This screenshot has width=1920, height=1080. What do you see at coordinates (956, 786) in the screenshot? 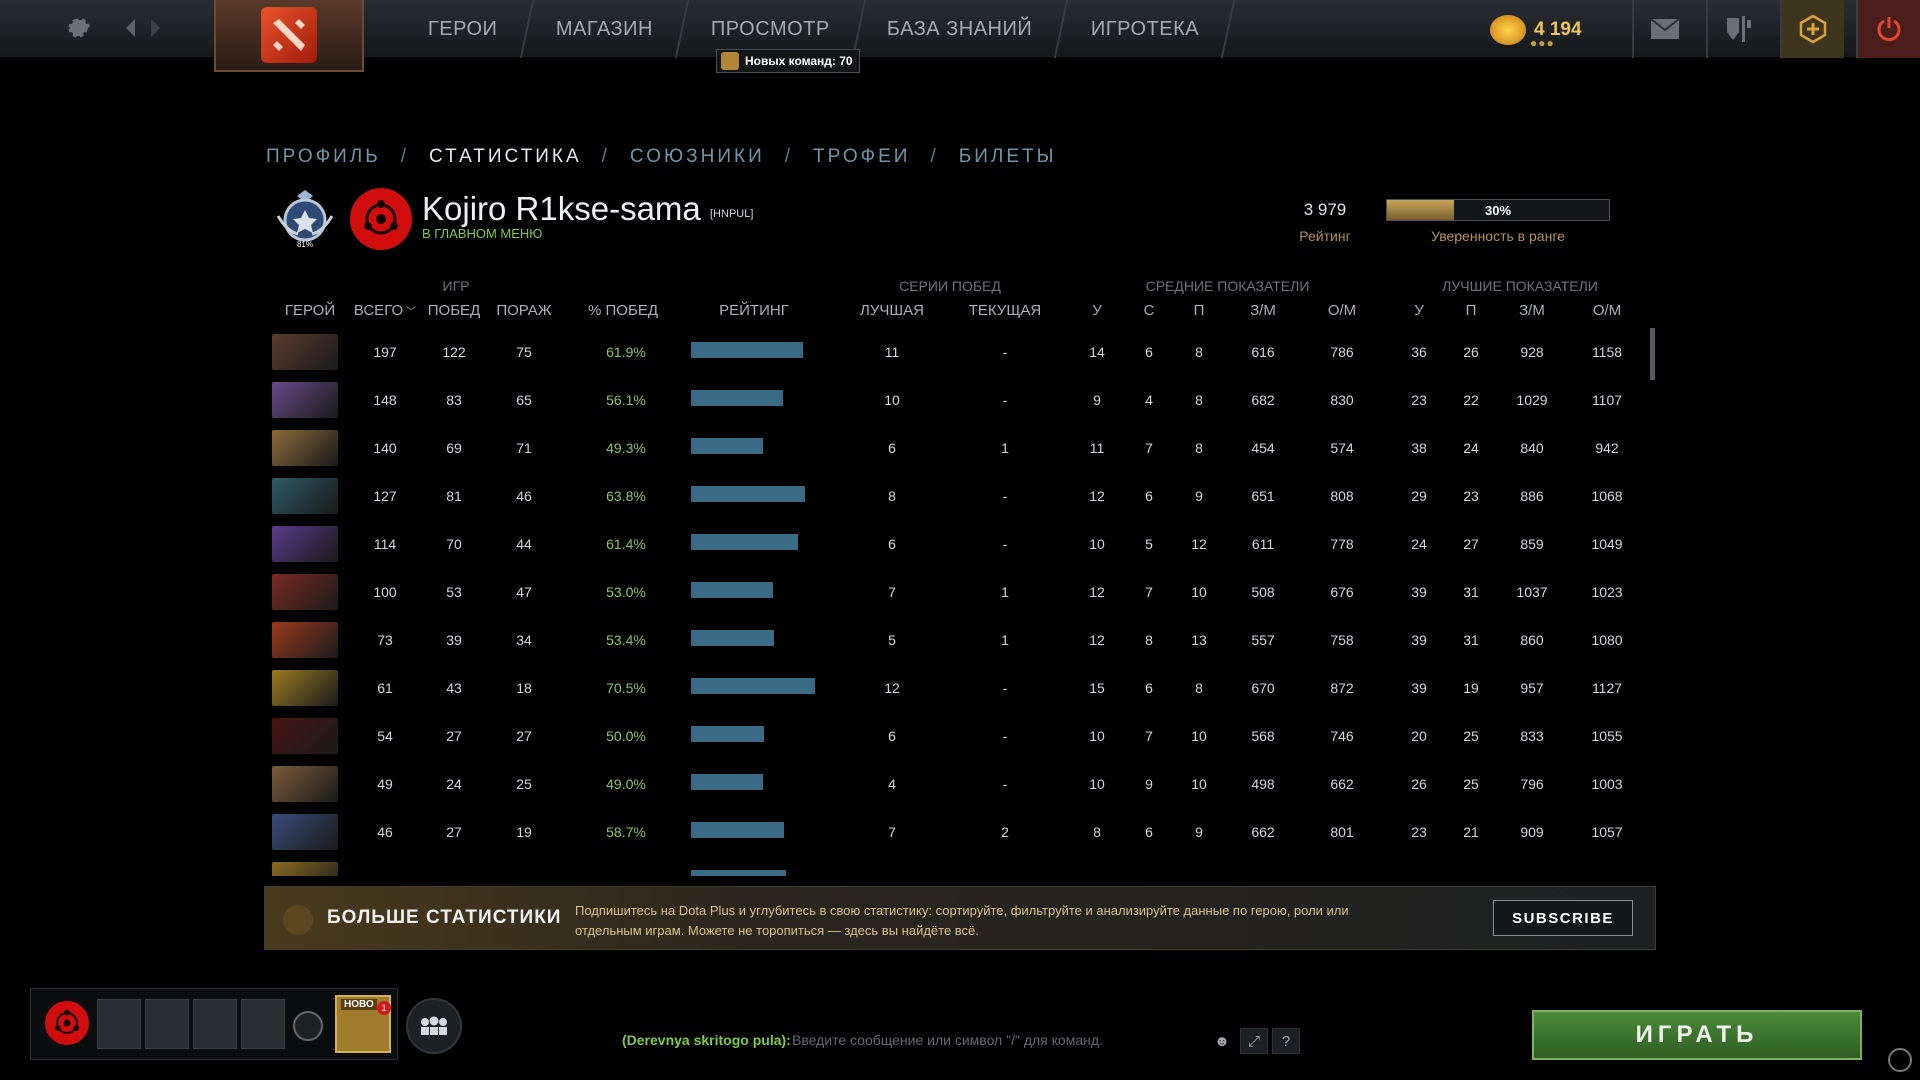
I see `table-row: 49 24 25 49.0% 4 - 10 9 10 498 662 26 25 796 1003` at bounding box center [956, 786].